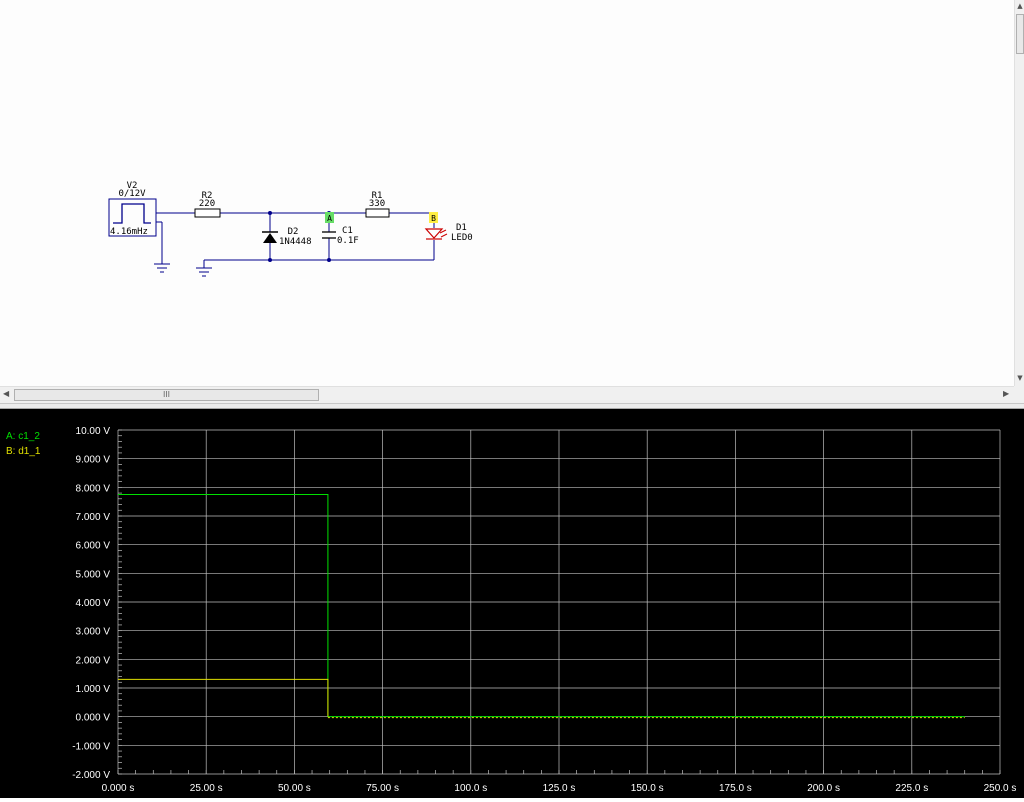 The height and width of the screenshot is (802, 1024). I want to click on scroll-up-icon: ▲, so click(1019, 6).